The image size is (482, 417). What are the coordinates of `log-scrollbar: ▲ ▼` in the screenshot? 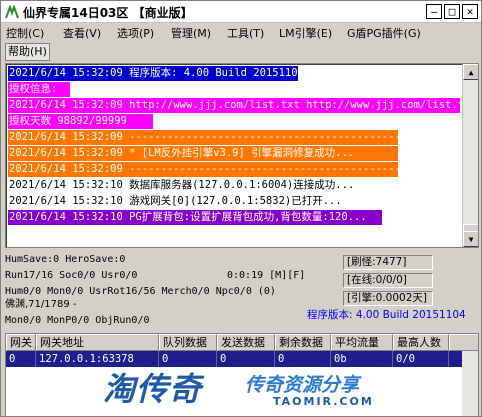 It's located at (470, 155).